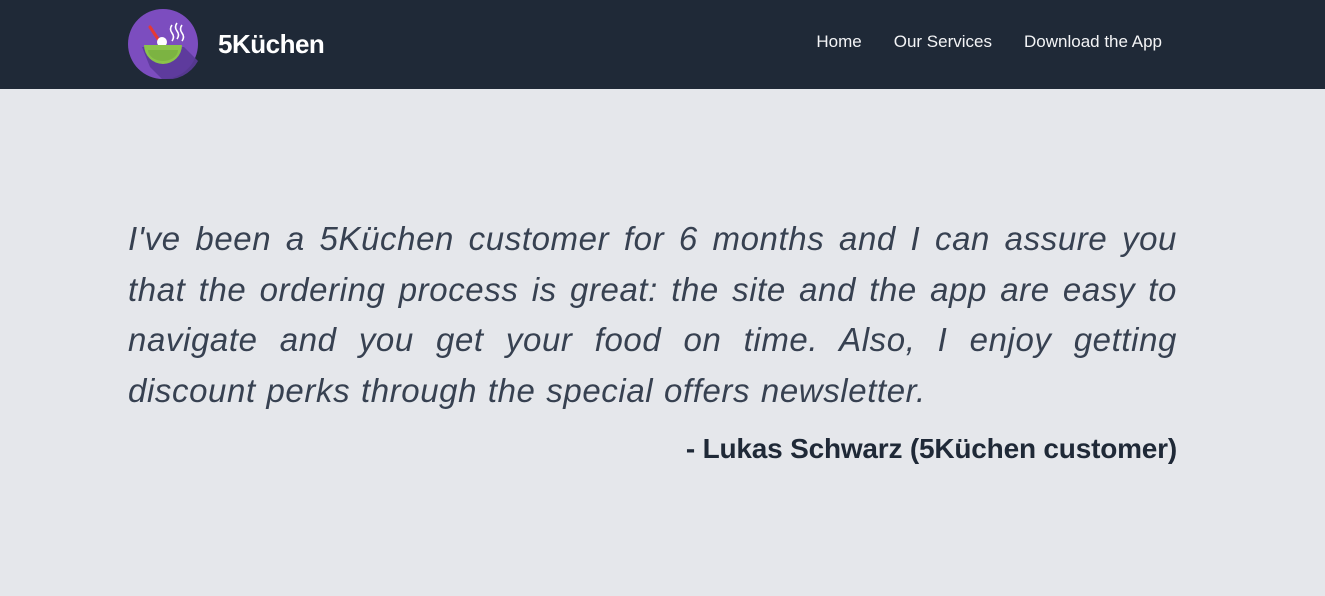  Describe the element at coordinates (931, 448) in the screenshot. I see `testimonial-author: - Lukas Schwarz (5Küchen customer)` at that location.